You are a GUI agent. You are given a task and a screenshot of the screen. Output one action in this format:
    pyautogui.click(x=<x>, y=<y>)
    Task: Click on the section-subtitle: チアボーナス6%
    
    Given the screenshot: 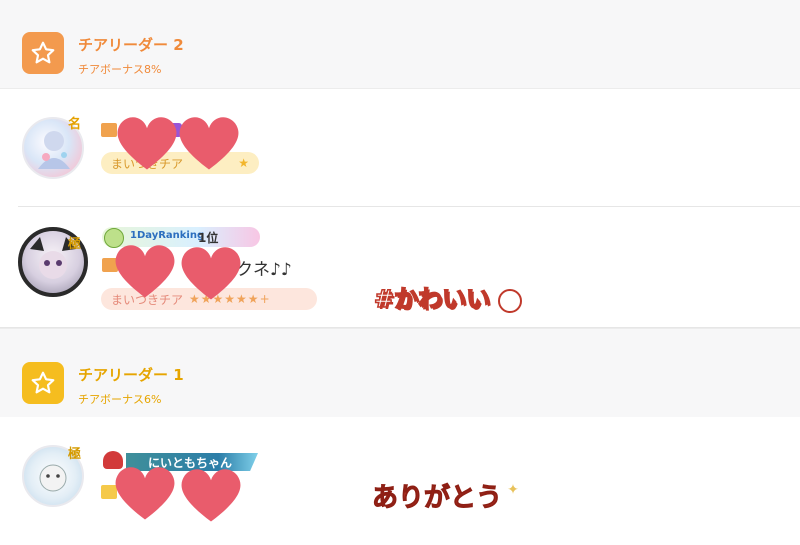 What is the action you would take?
    pyautogui.click(x=120, y=399)
    